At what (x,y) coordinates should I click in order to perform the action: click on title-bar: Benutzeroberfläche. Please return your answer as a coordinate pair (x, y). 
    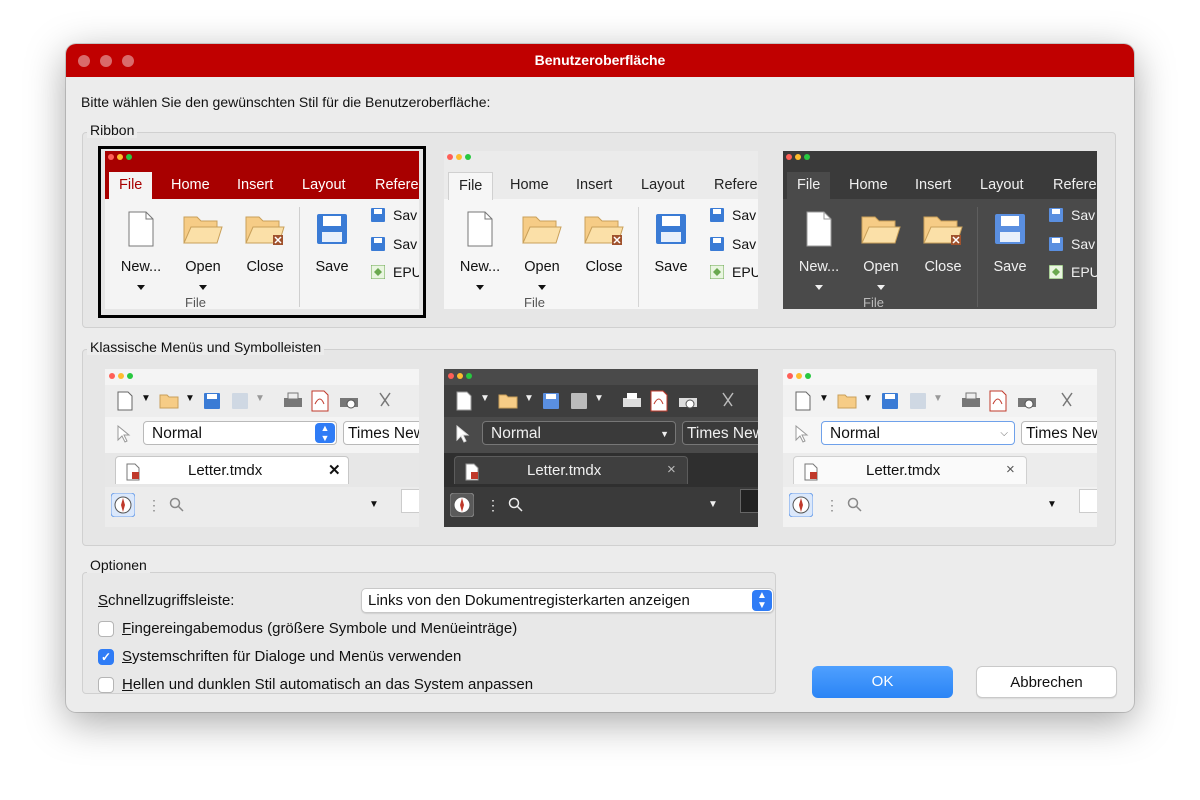
    Looking at the image, I should click on (600, 60).